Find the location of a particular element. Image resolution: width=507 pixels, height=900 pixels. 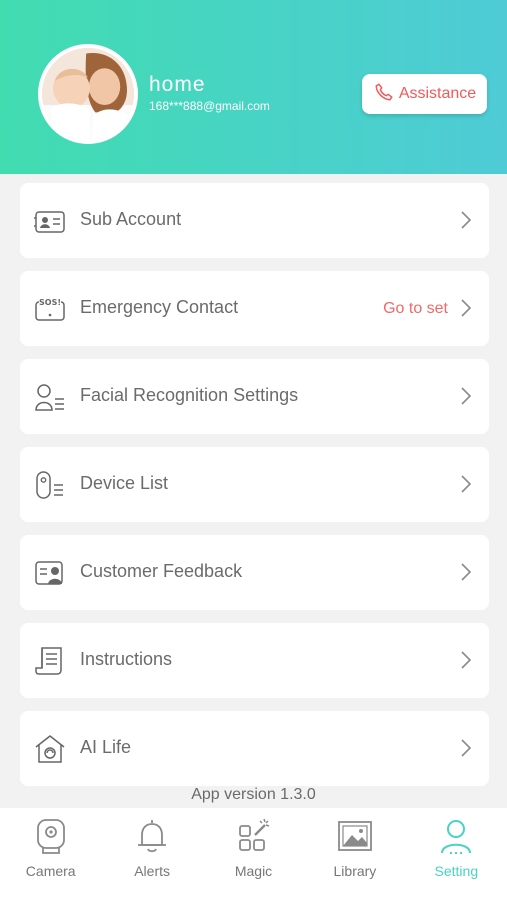

tab-magic: Magic is located at coordinates (253, 854).